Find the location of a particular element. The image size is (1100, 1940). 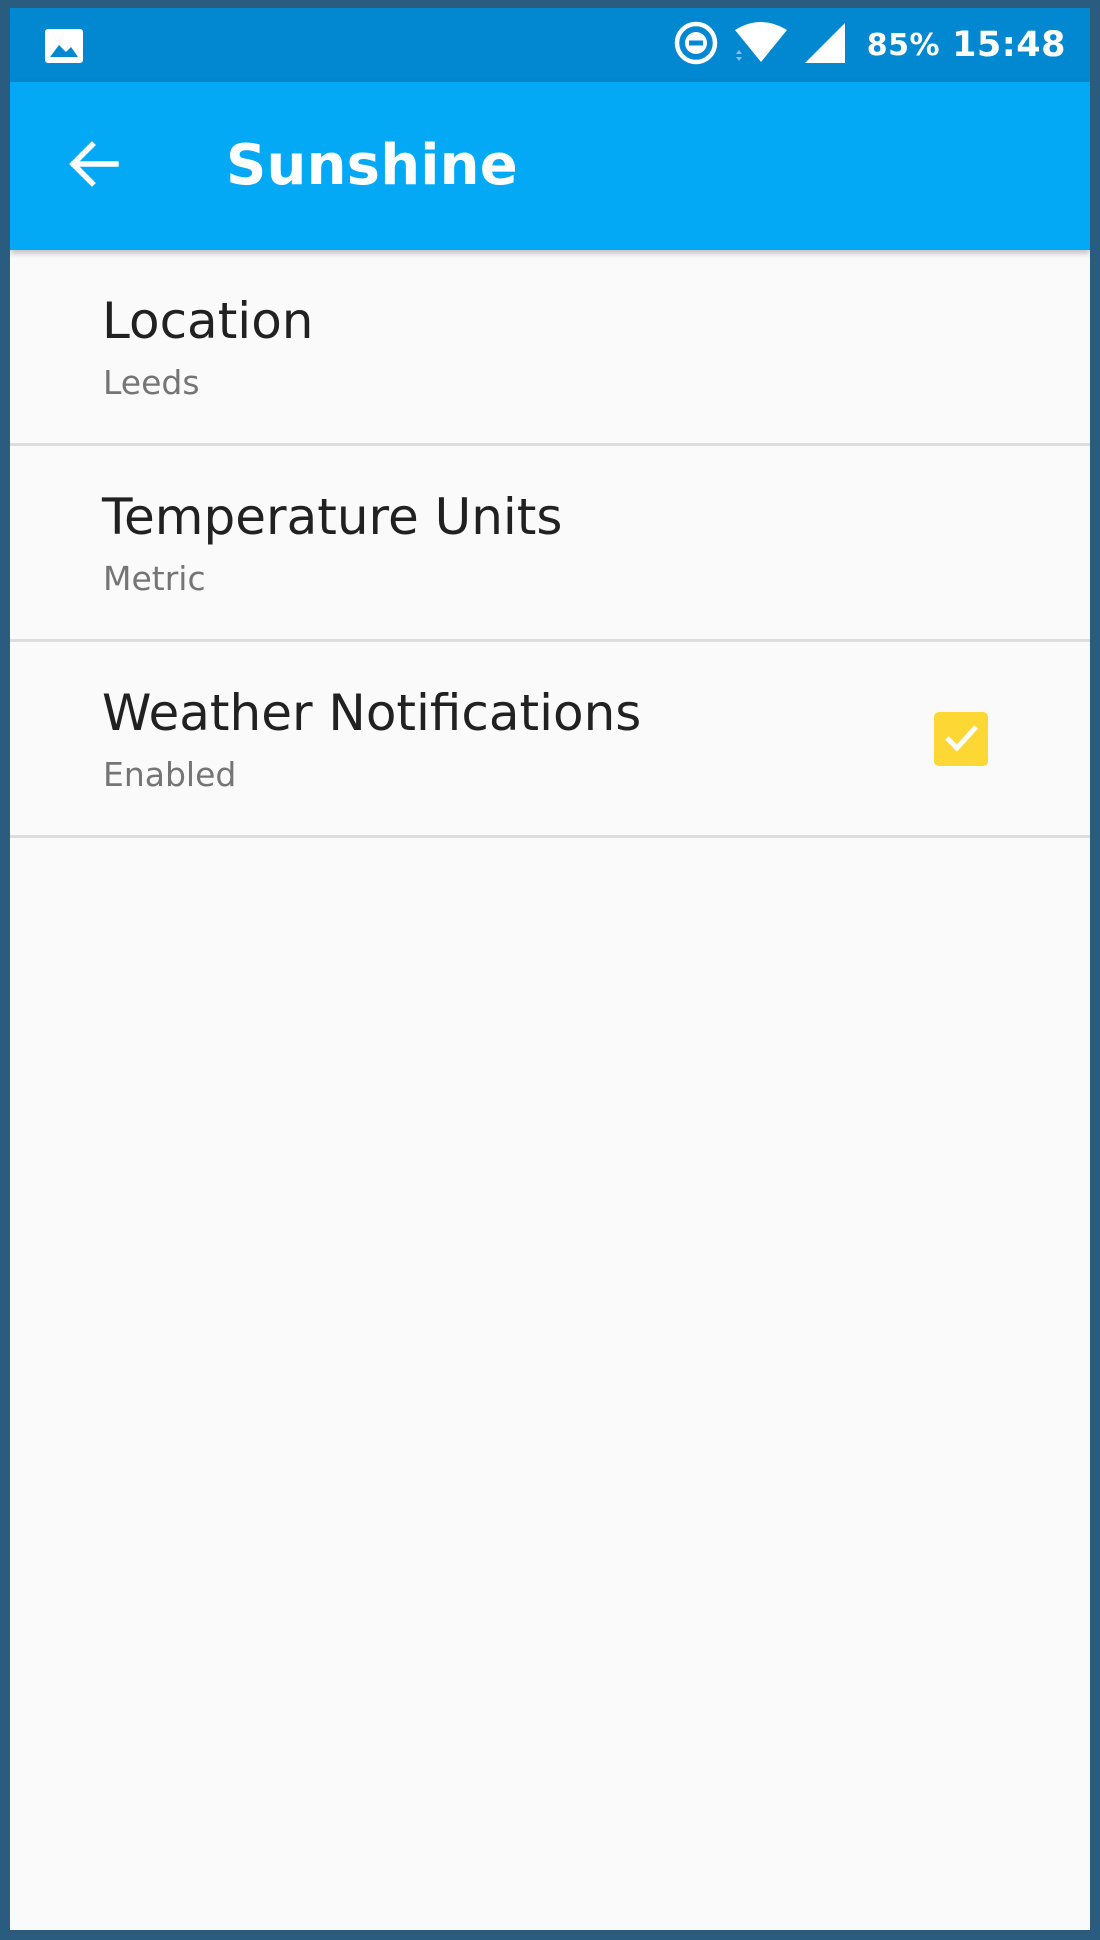

checkmark-icon is located at coordinates (961, 739).